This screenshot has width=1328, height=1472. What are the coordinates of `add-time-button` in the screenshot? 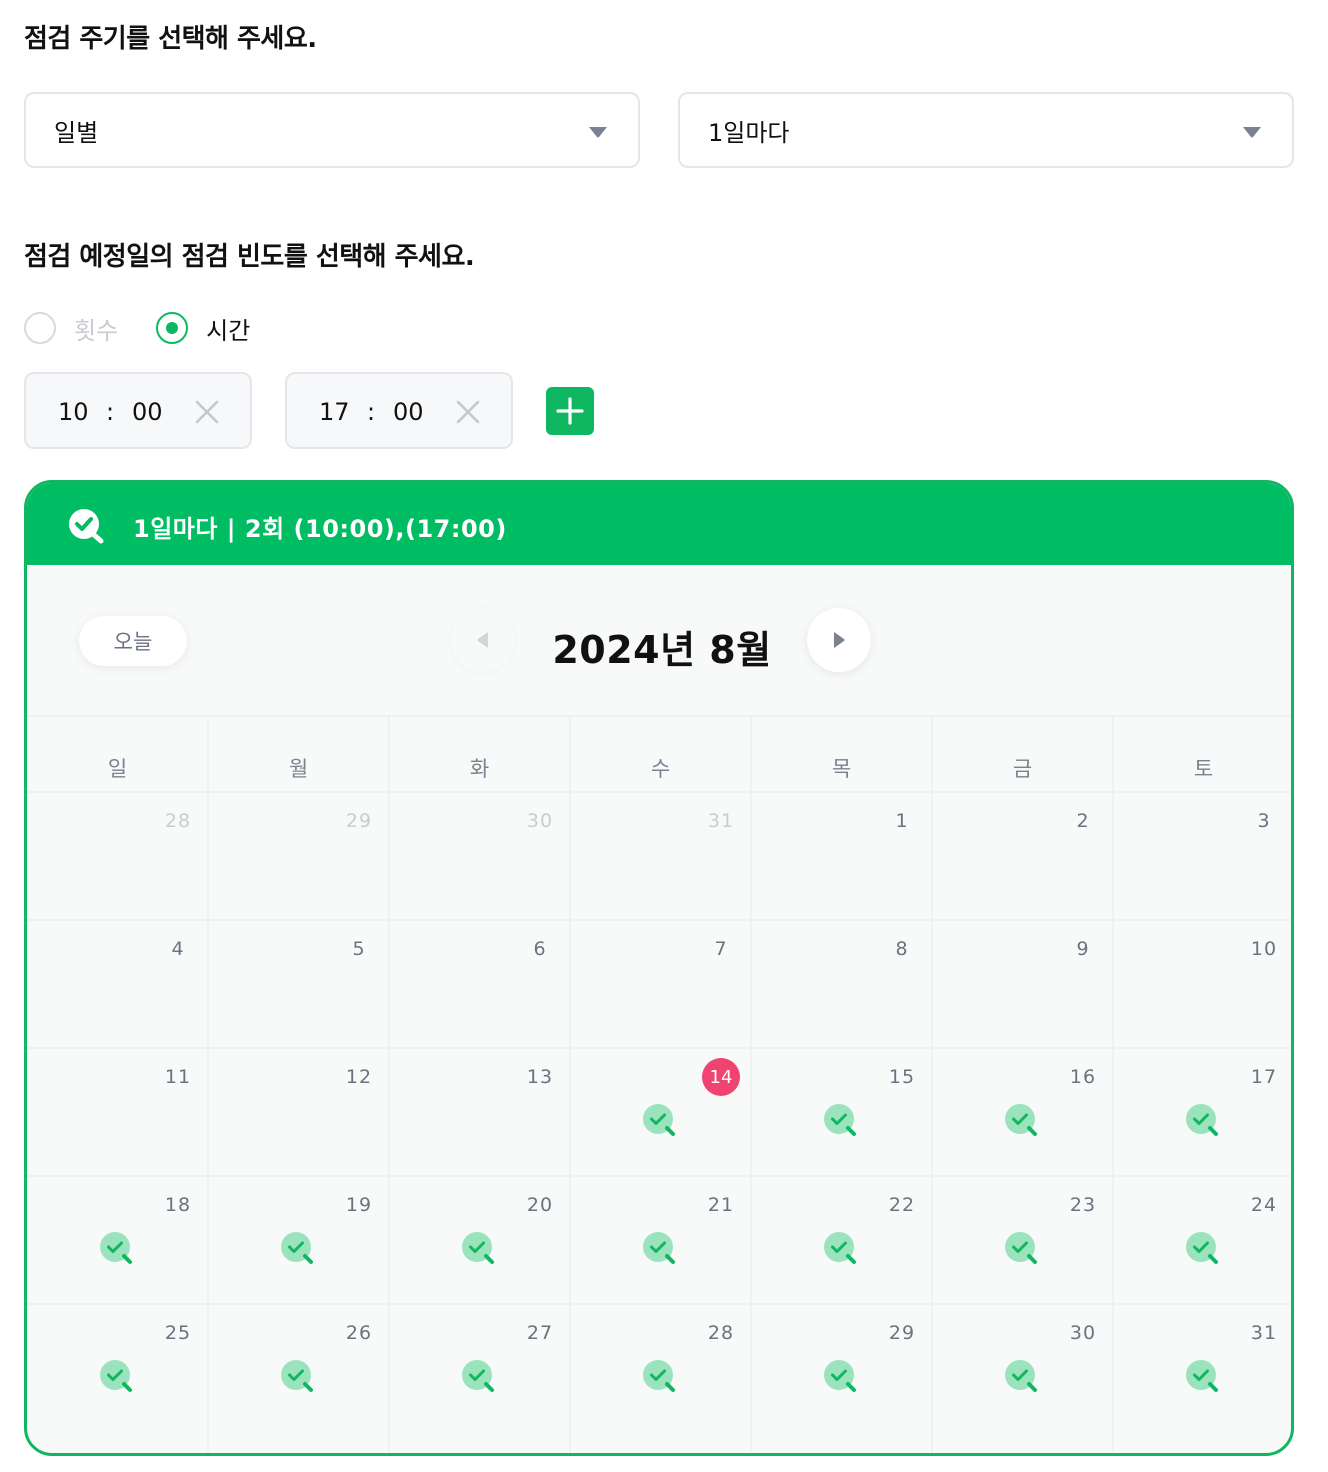 It's located at (570, 411).